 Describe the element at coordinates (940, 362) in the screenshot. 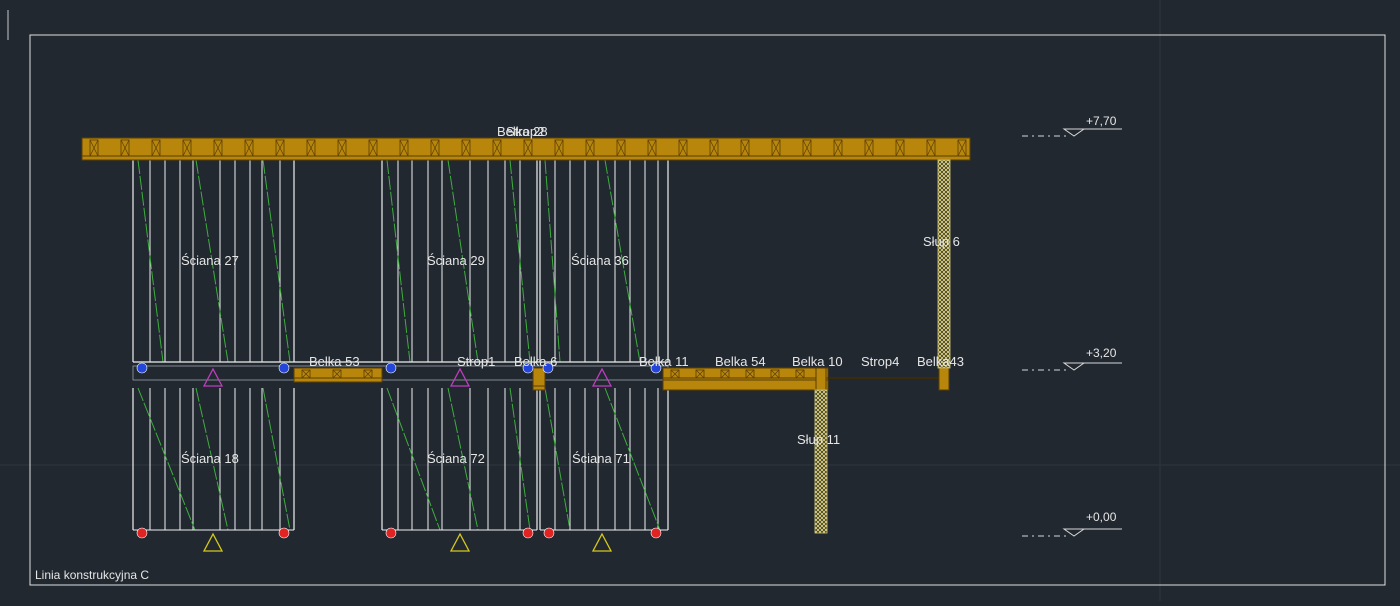

I see `label-beam-43: Belka43` at that location.